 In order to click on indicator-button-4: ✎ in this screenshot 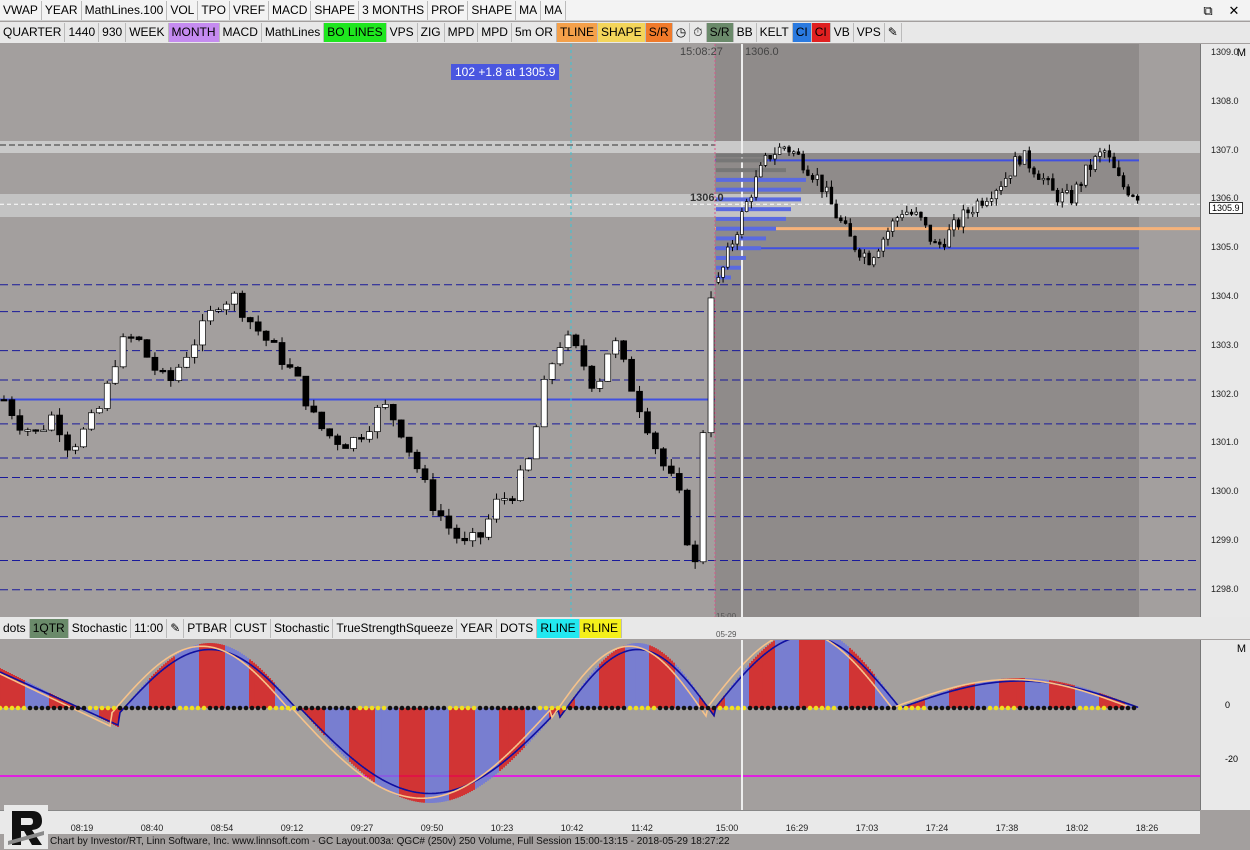, I will do `click(176, 628)`.